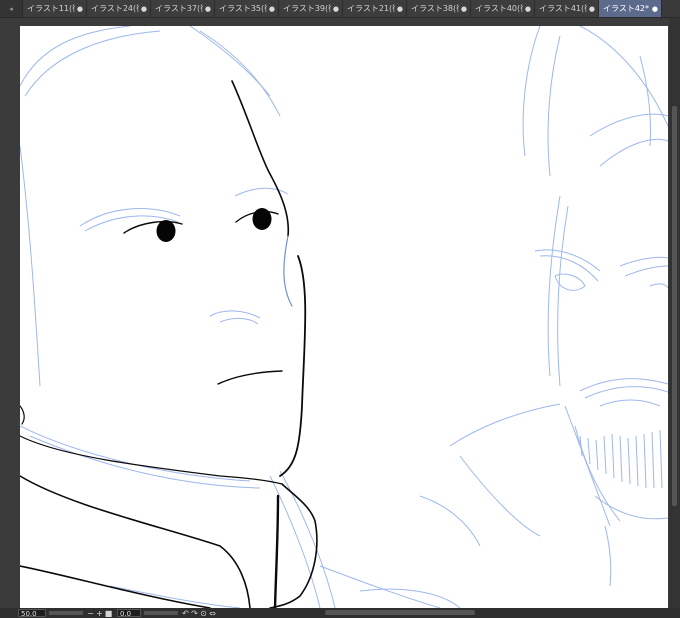  I want to click on document-tab: イラスト11(復元)* ●, so click(55, 8).